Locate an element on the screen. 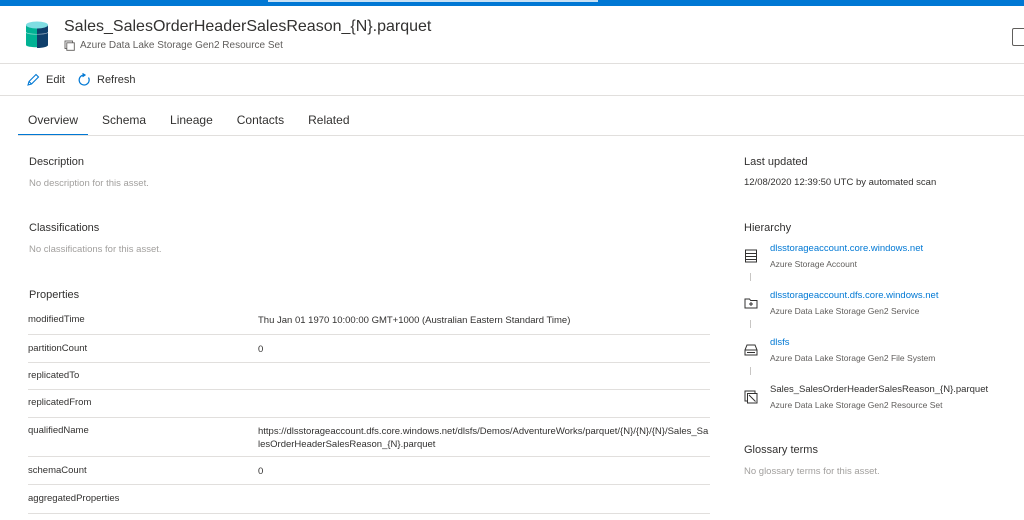 Image resolution: width=1024 pixels, height=520 pixels. storage-account-icon is located at coordinates (751, 256).